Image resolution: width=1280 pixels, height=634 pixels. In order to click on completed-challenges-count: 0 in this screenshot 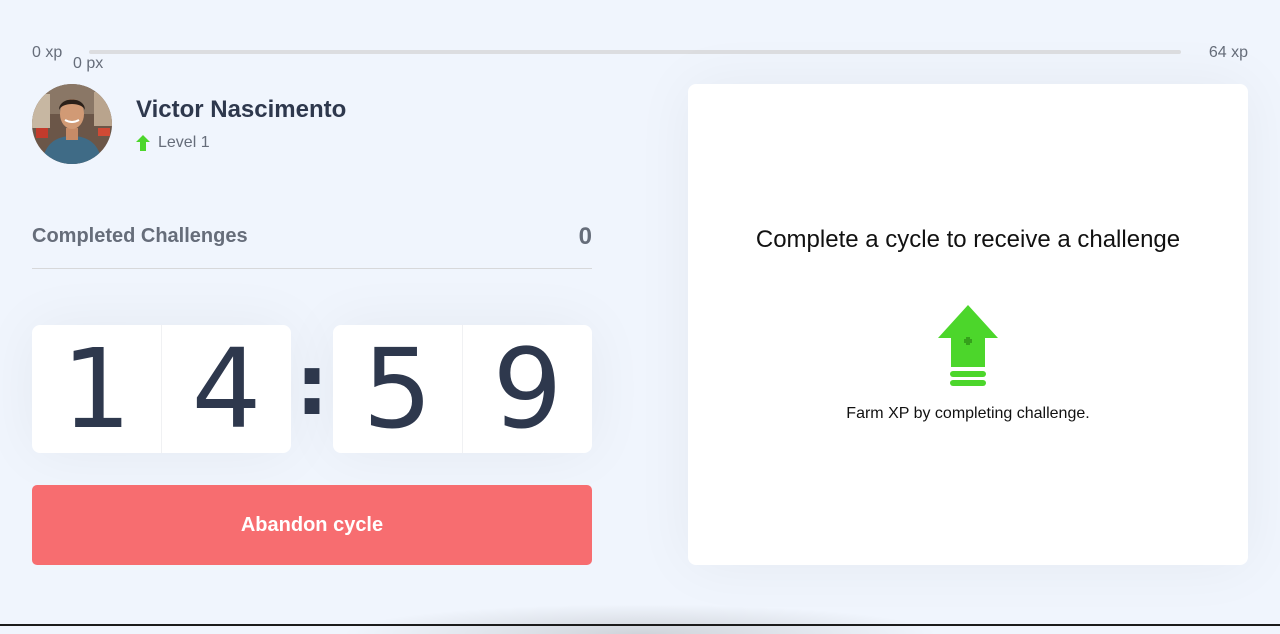, I will do `click(585, 236)`.